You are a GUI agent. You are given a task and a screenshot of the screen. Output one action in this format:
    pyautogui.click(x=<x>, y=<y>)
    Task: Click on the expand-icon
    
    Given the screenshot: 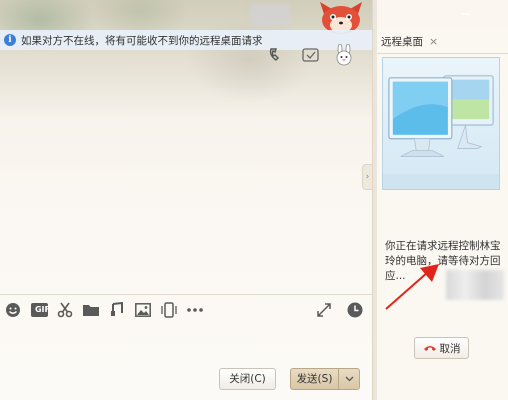 What is the action you would take?
    pyautogui.click(x=324, y=310)
    